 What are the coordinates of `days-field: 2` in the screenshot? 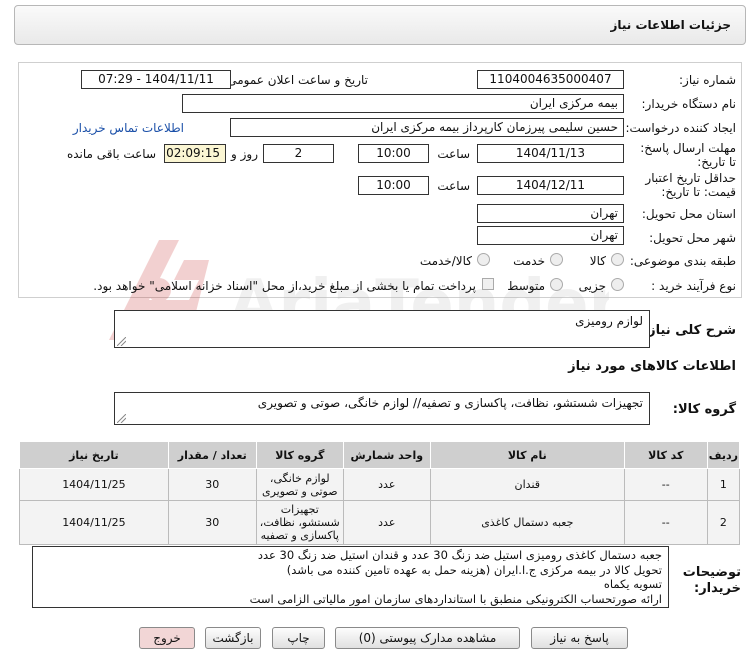 It's located at (298, 153).